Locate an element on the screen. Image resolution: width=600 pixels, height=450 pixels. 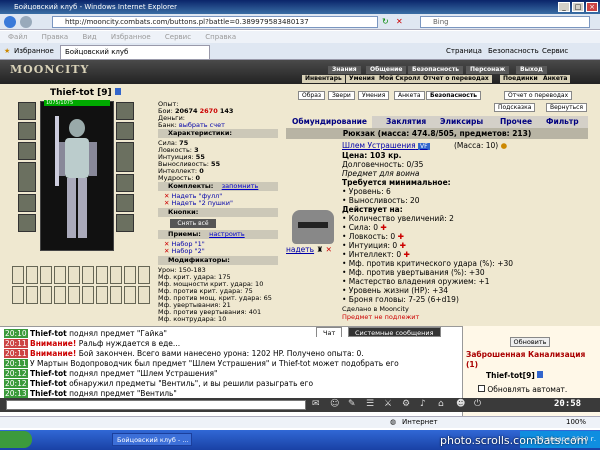
auto-refresh-checkbox is located at coordinates (481, 388).